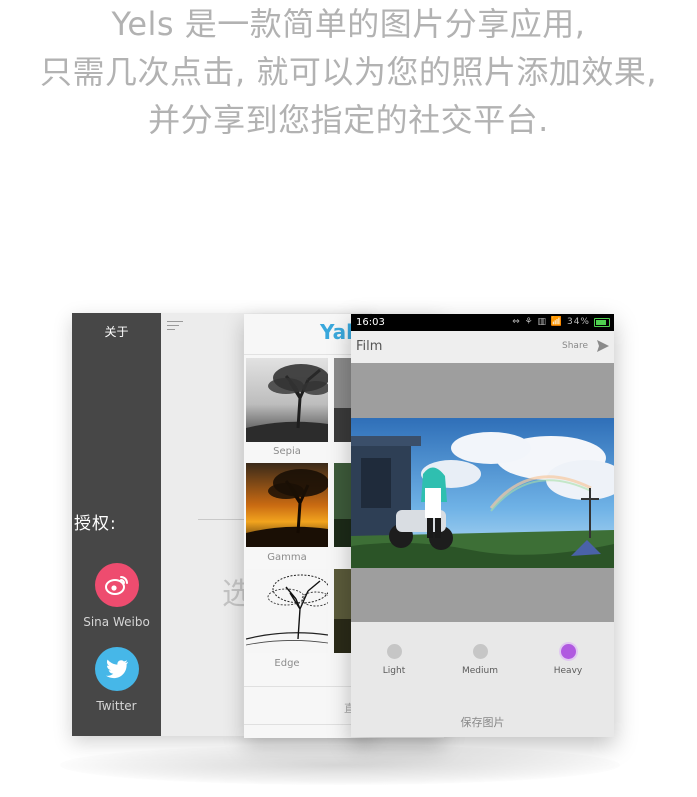 Image resolution: width=697 pixels, height=797 pixels. Describe the element at coordinates (480, 671) in the screenshot. I see `option-medium-label: Medium` at that location.